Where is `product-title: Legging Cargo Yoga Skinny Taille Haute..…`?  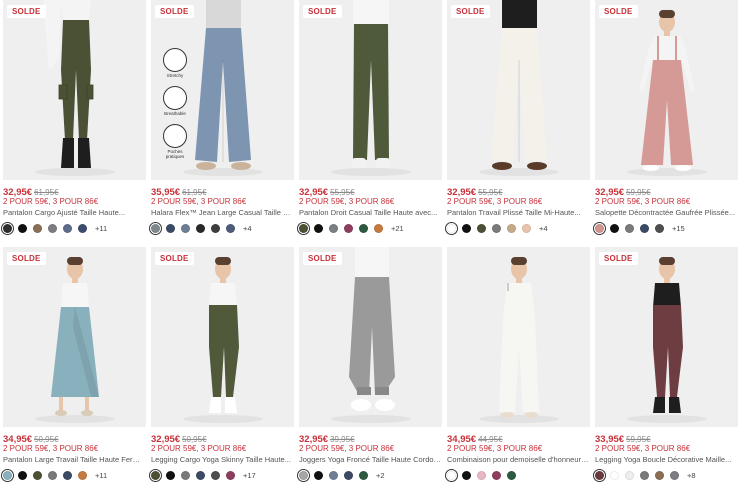
product-title: Legging Cargo Yoga Skinny Taille Haute..… is located at coordinates (222, 460).